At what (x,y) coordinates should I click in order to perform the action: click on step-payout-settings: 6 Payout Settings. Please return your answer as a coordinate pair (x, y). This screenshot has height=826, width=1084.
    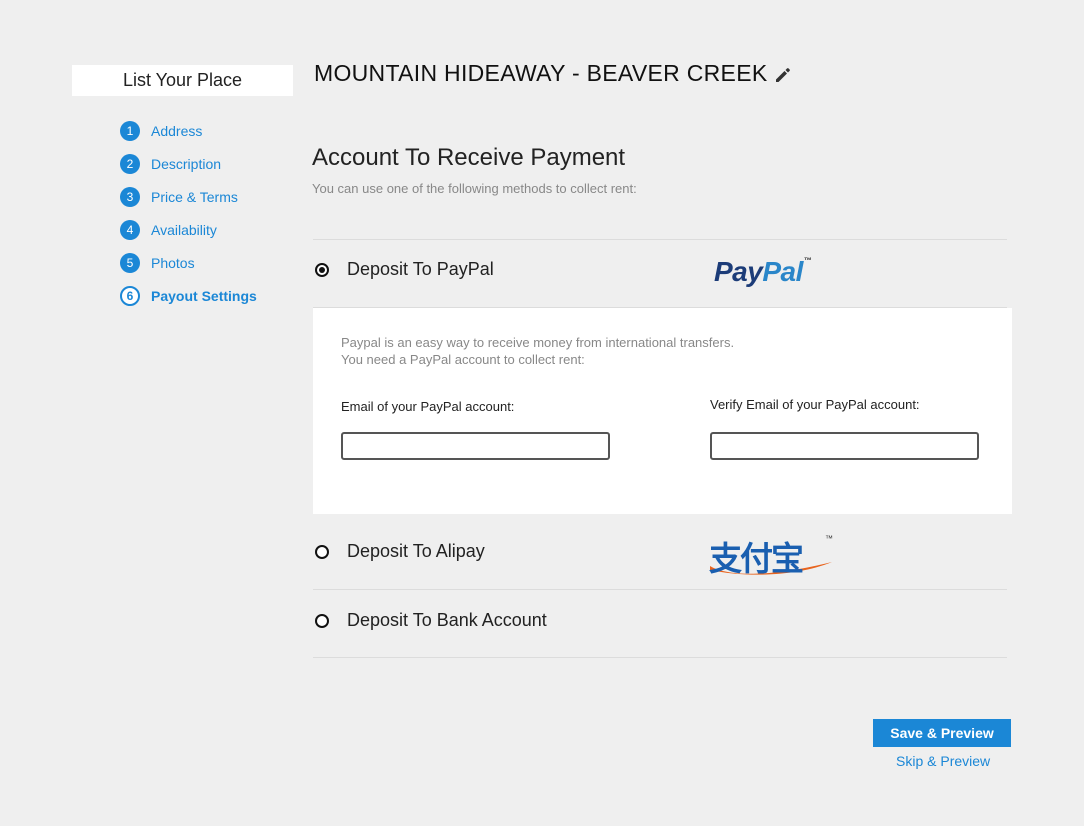
    Looking at the image, I should click on (188, 295).